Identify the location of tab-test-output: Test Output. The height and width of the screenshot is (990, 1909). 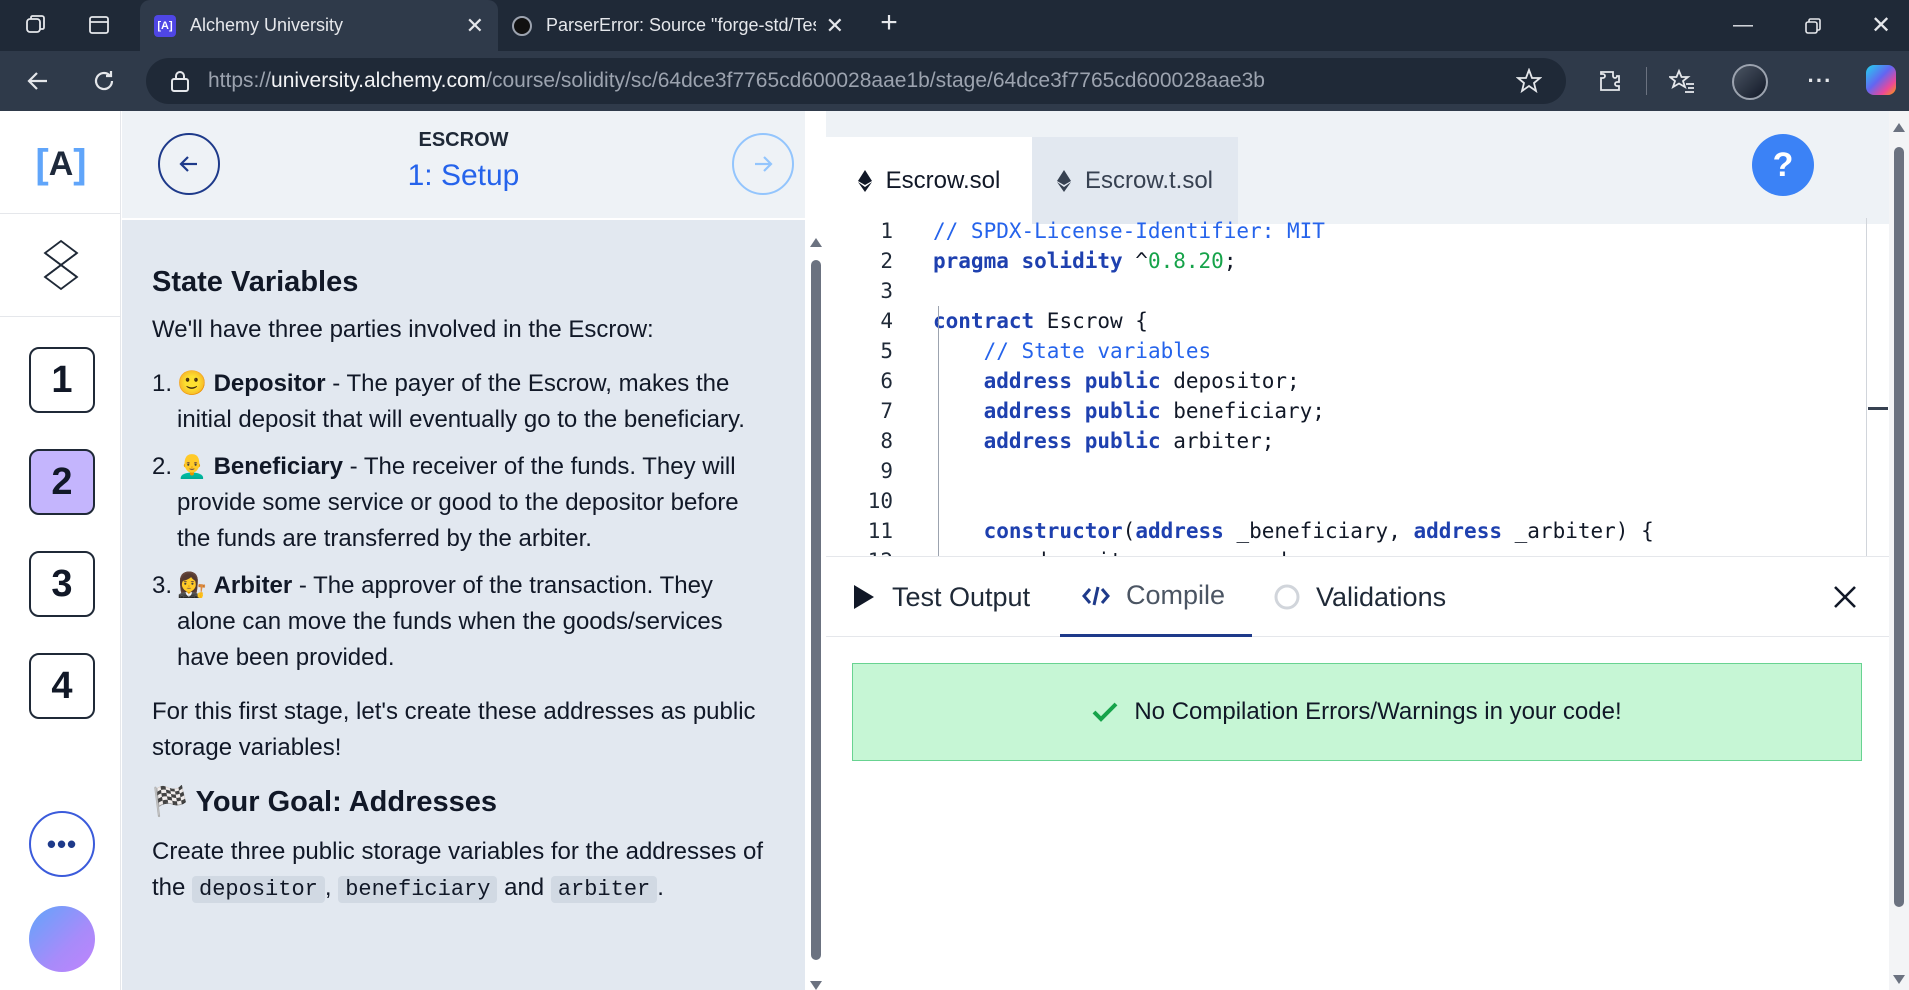
(941, 597).